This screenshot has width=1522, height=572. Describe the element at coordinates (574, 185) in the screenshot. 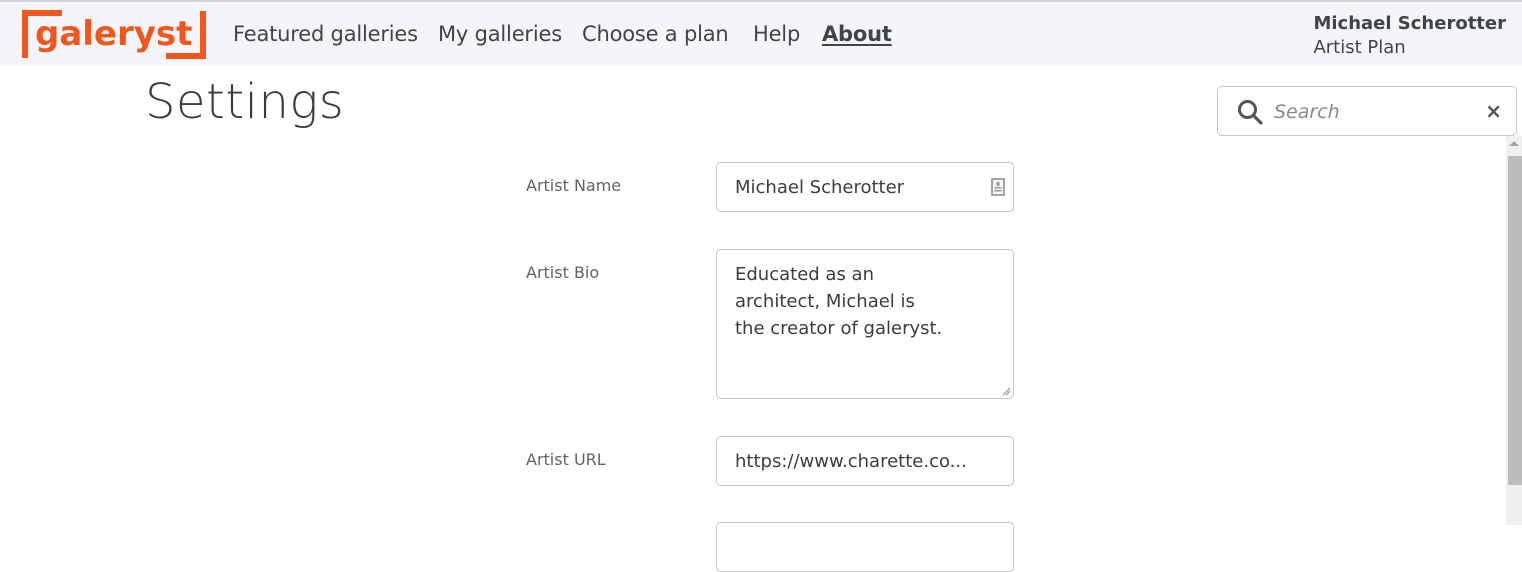

I see `artist-name-label: Artist Name` at that location.